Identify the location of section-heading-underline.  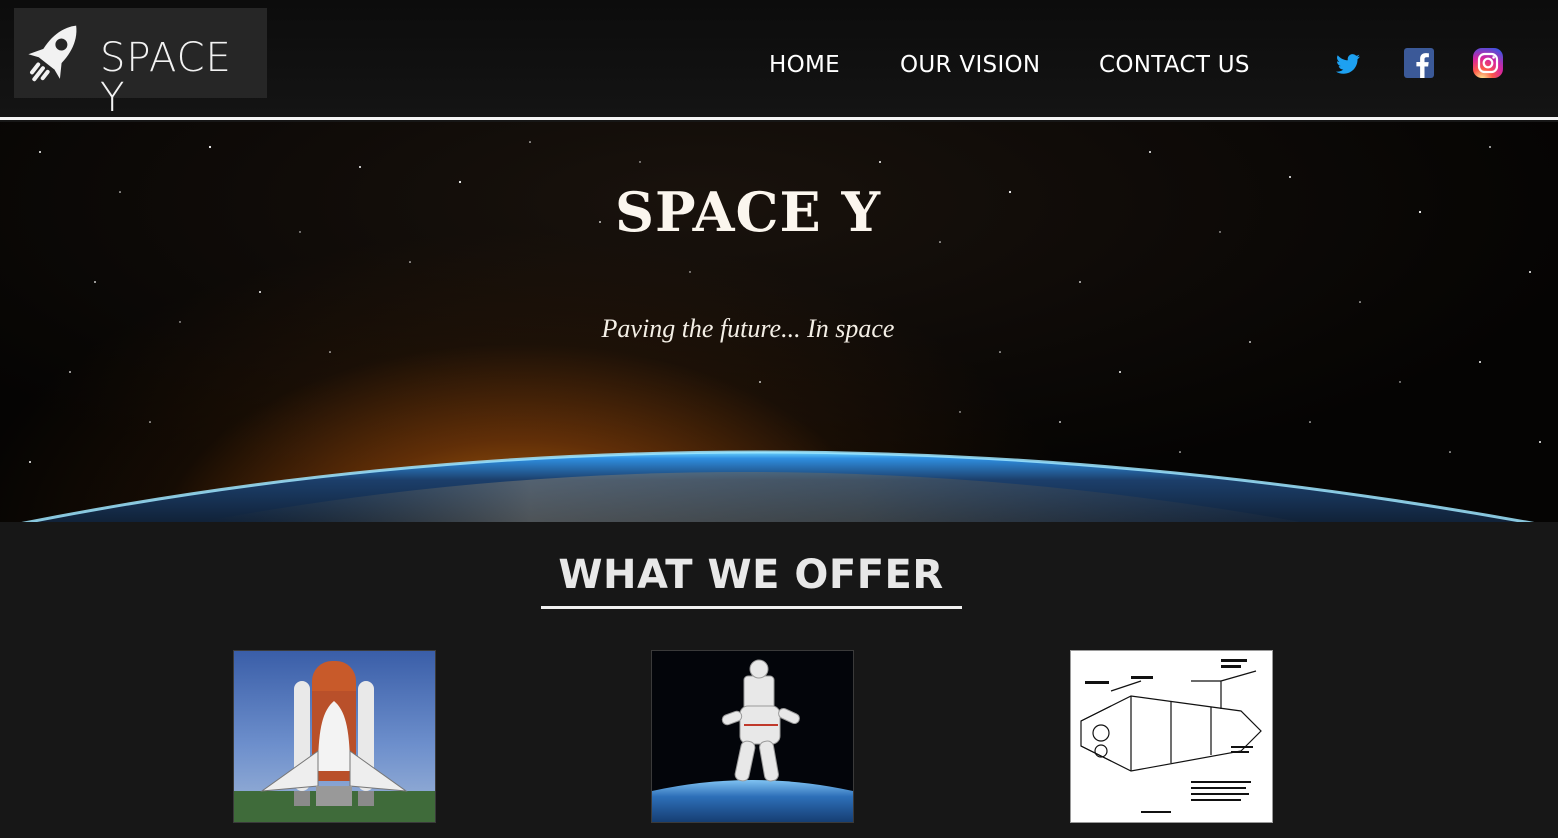
(751, 607).